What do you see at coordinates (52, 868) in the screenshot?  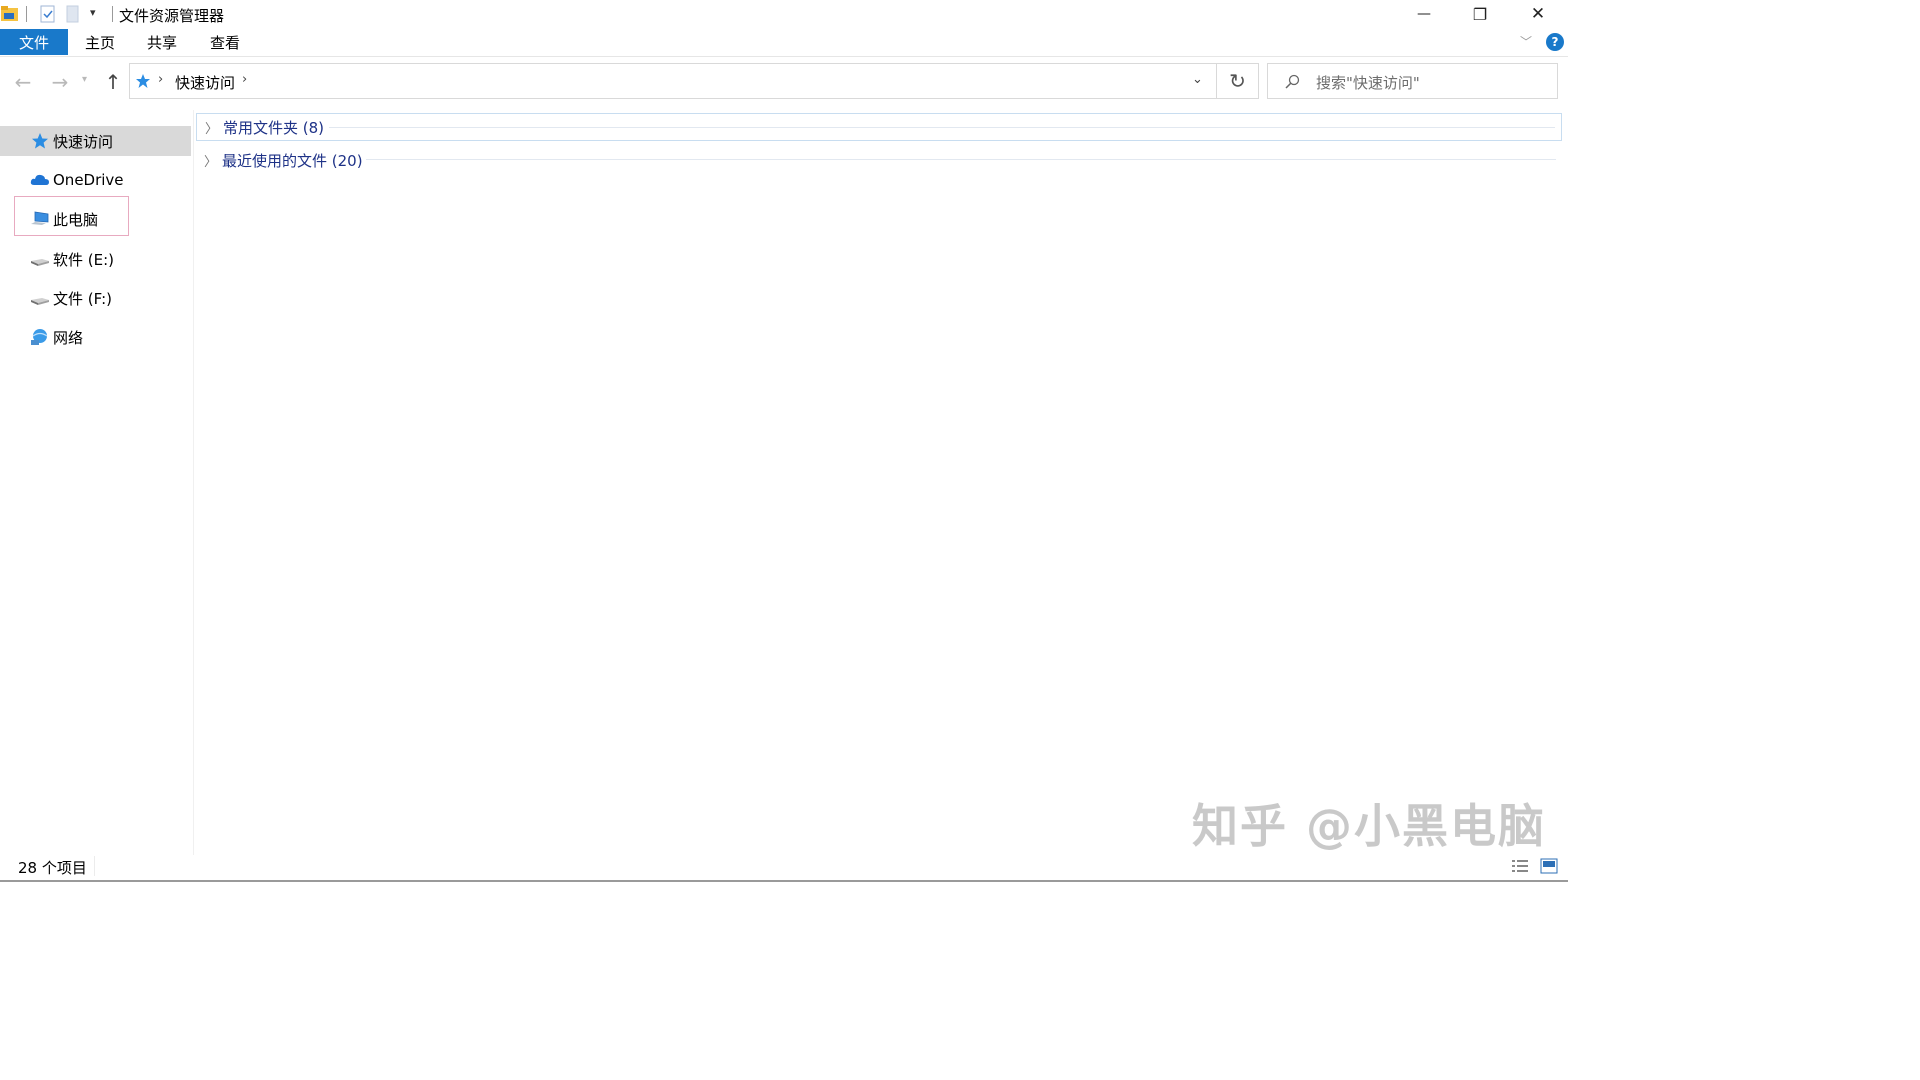 I see `status-item-count: 28 个项目` at bounding box center [52, 868].